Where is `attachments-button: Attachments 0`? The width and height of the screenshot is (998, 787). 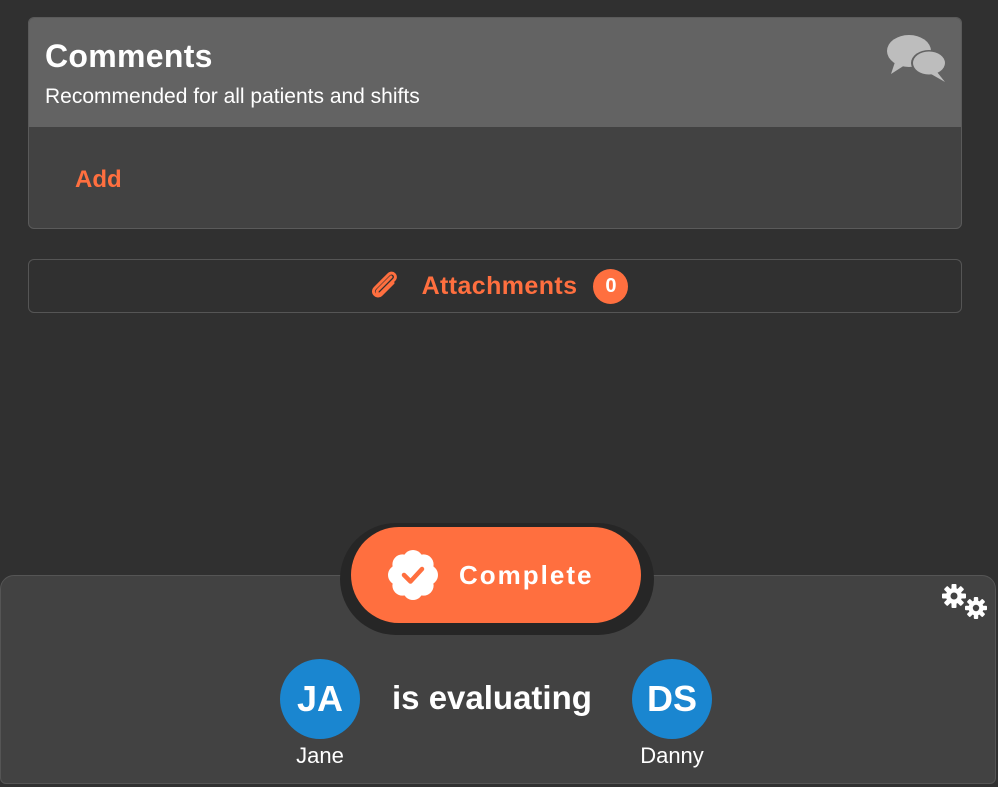 attachments-button: Attachments 0 is located at coordinates (495, 286).